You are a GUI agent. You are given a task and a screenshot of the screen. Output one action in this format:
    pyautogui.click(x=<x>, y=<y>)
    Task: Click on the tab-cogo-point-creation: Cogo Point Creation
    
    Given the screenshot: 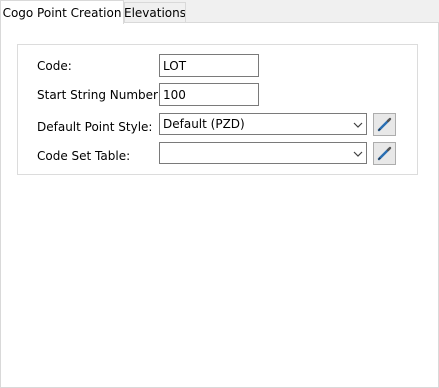 What is the action you would take?
    pyautogui.click(x=62, y=12)
    